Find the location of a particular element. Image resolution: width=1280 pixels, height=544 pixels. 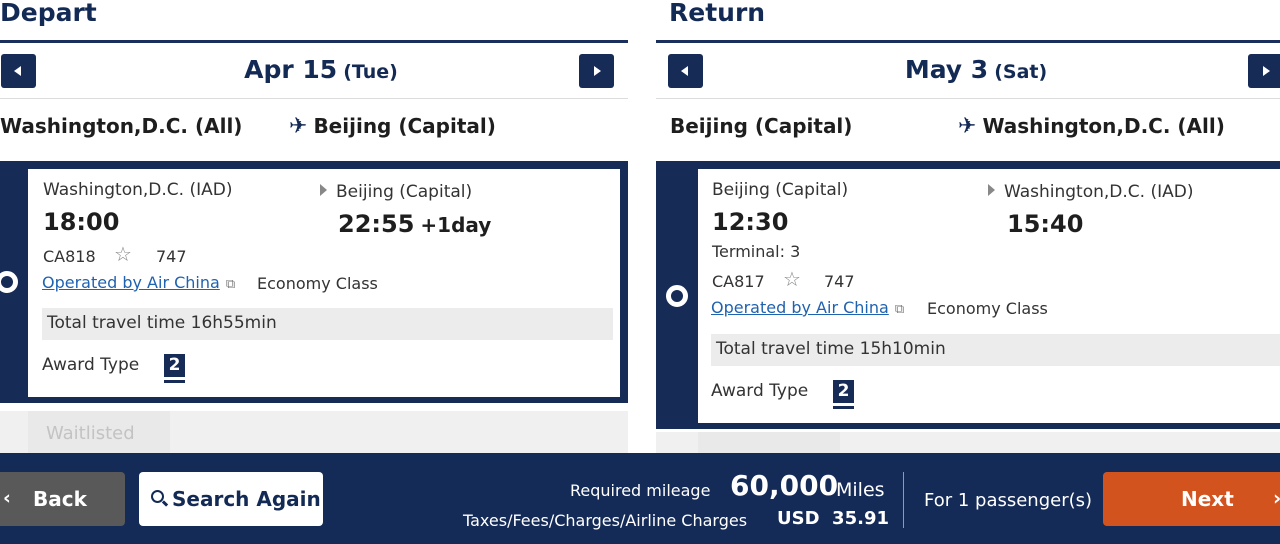

return-destination-airport: Washington,D.C. (IAD) is located at coordinates (1090, 192).